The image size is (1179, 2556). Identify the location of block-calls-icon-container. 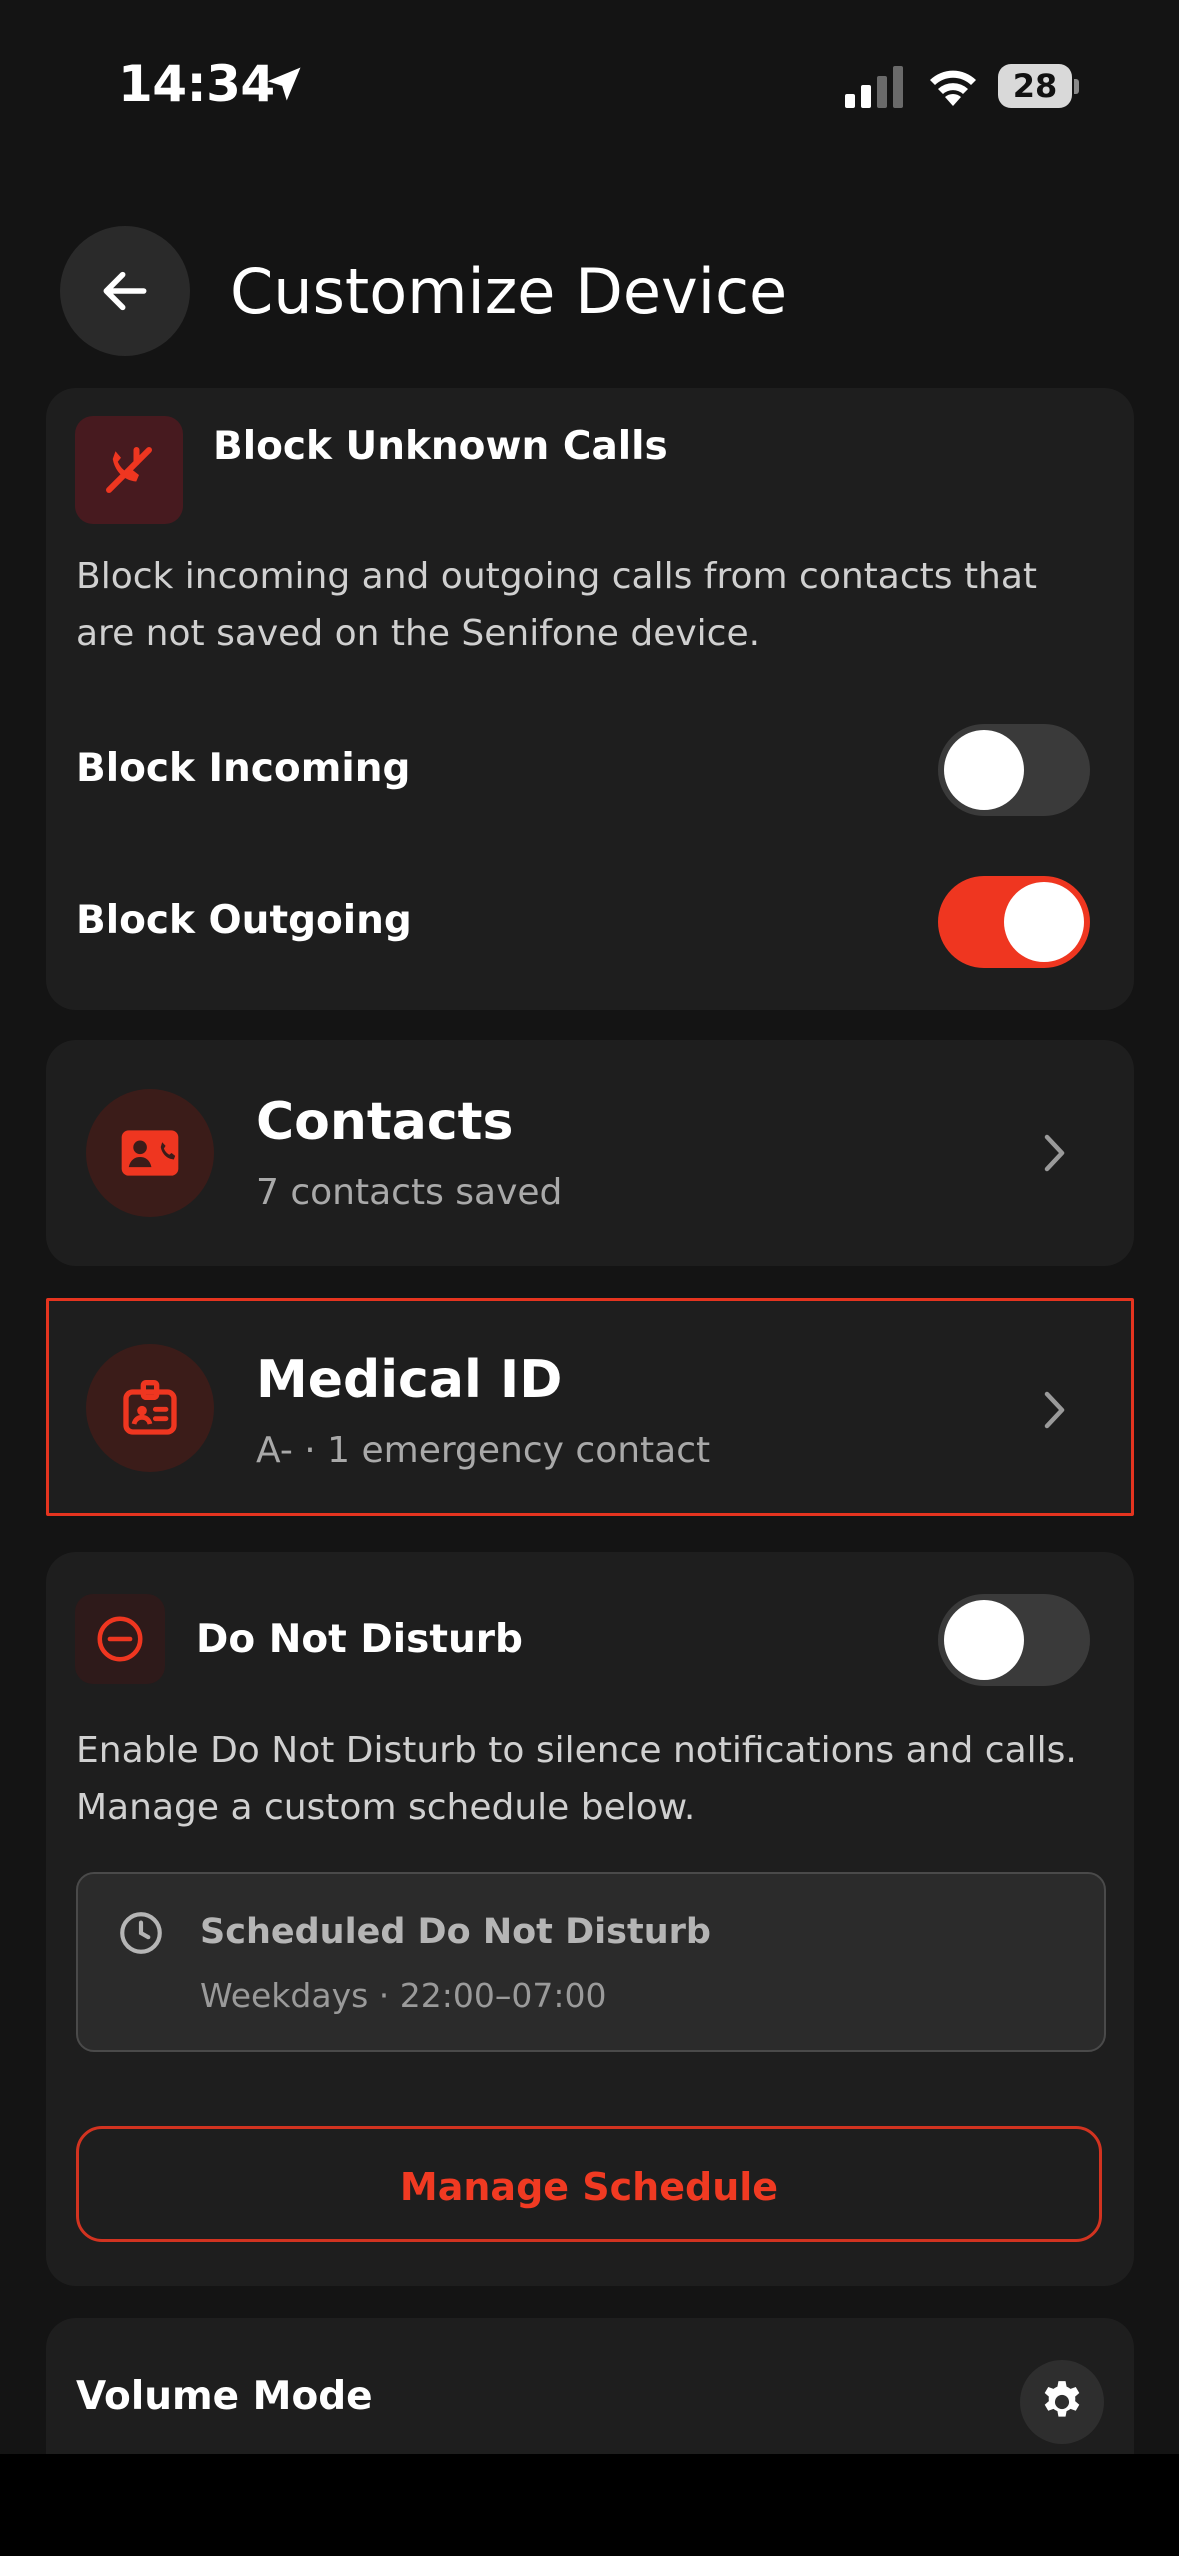
(129, 470).